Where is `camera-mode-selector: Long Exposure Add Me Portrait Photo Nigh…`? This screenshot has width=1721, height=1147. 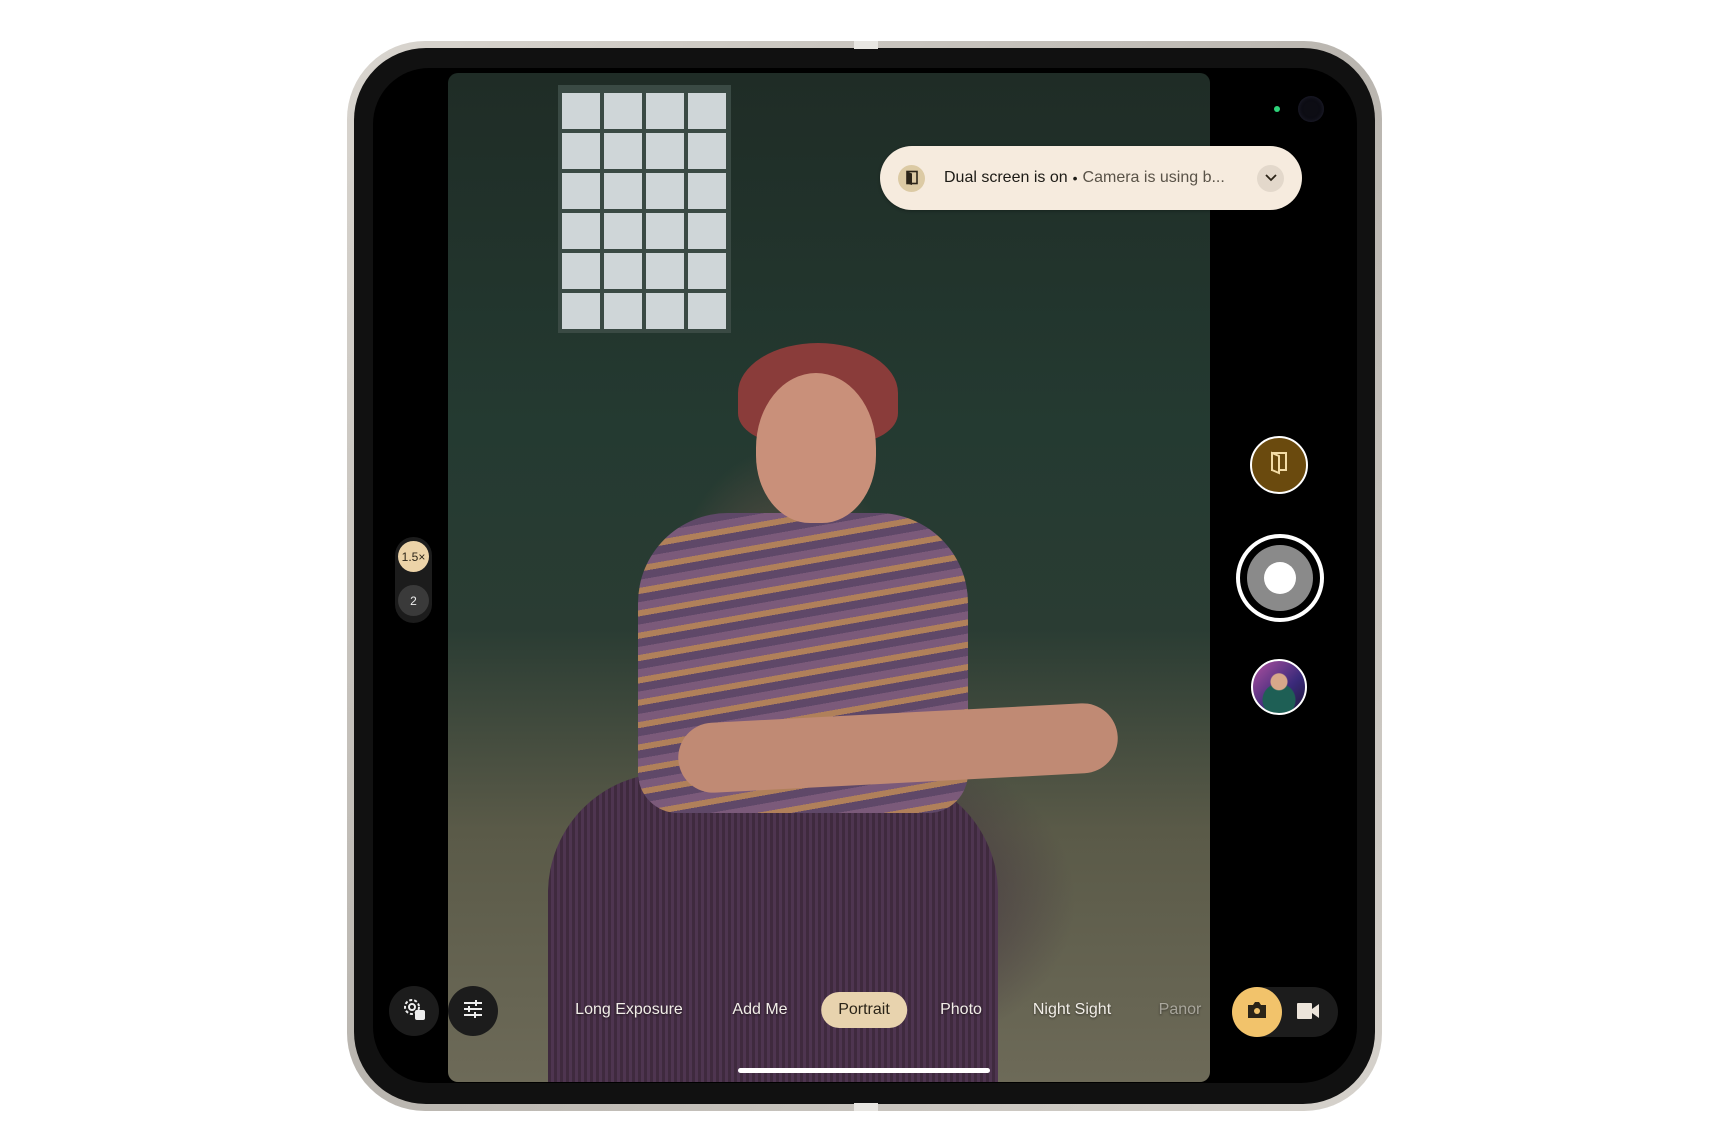
camera-mode-selector: Long Exposure Add Me Portrait Photo Nigh… is located at coordinates (875, 1011).